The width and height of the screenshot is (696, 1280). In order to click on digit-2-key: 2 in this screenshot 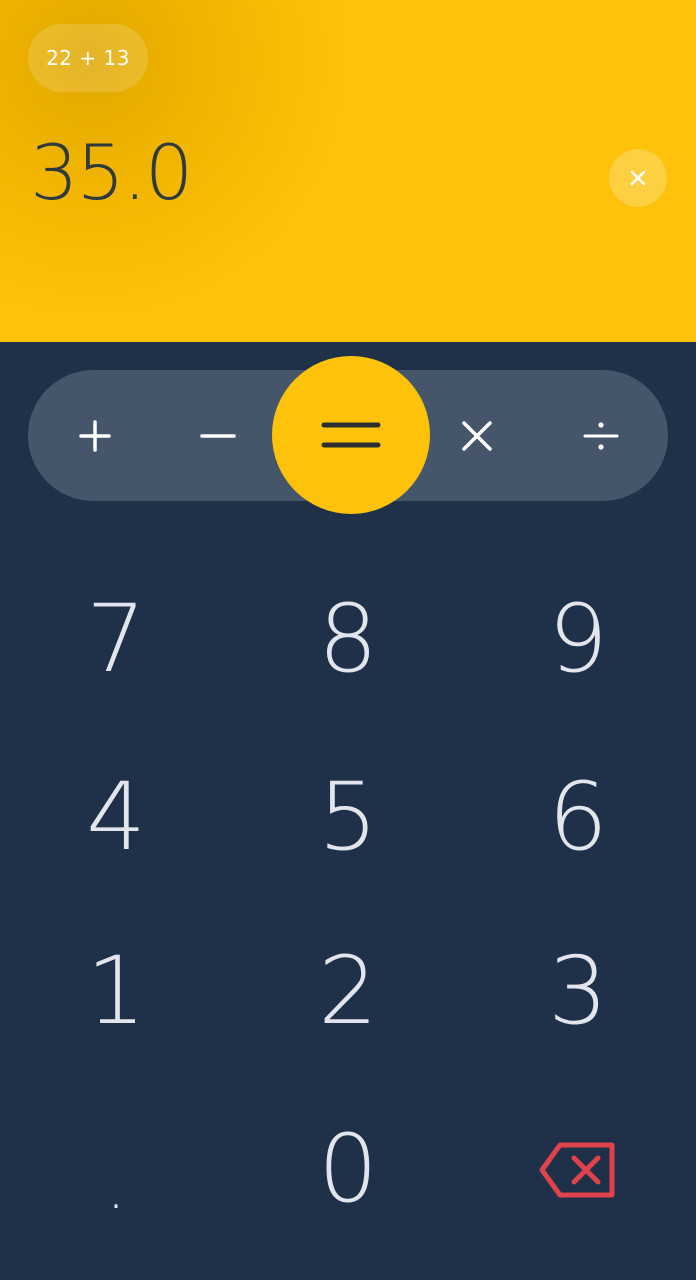, I will do `click(348, 992)`.